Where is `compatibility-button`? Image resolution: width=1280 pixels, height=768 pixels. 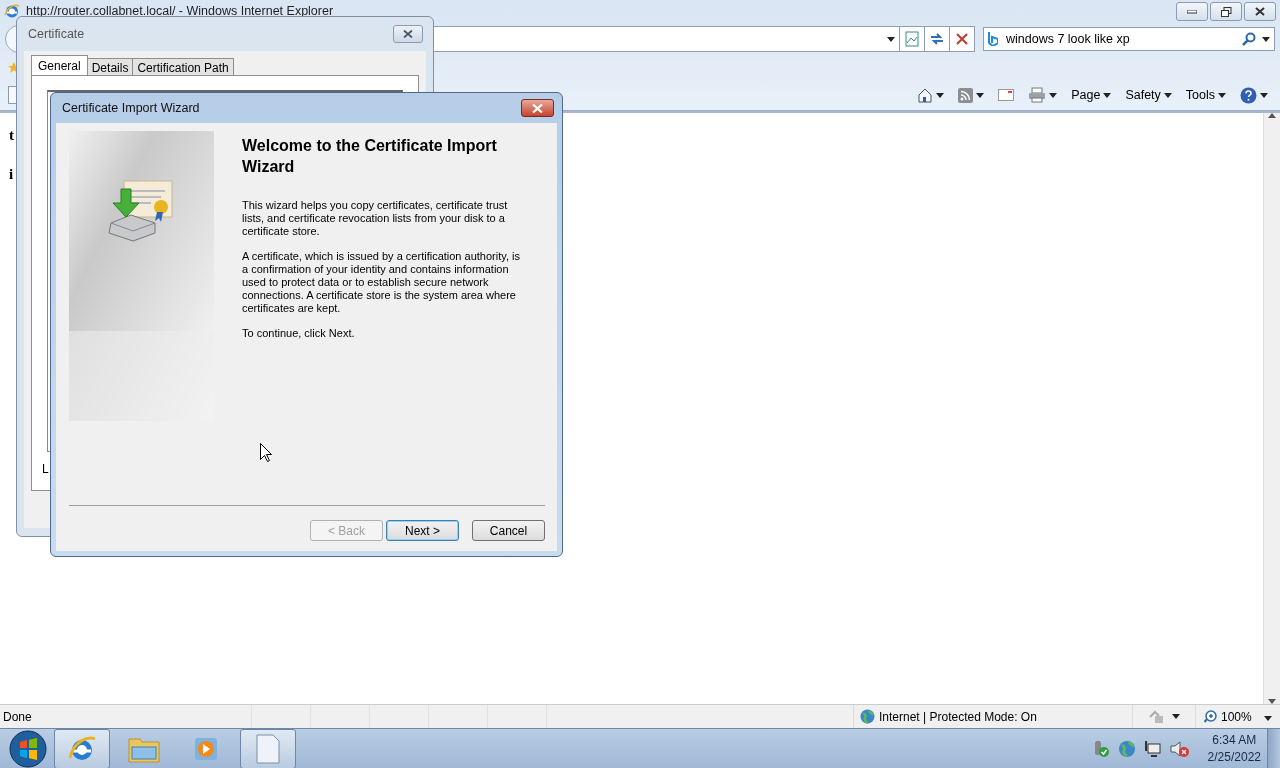 compatibility-button is located at coordinates (912, 39).